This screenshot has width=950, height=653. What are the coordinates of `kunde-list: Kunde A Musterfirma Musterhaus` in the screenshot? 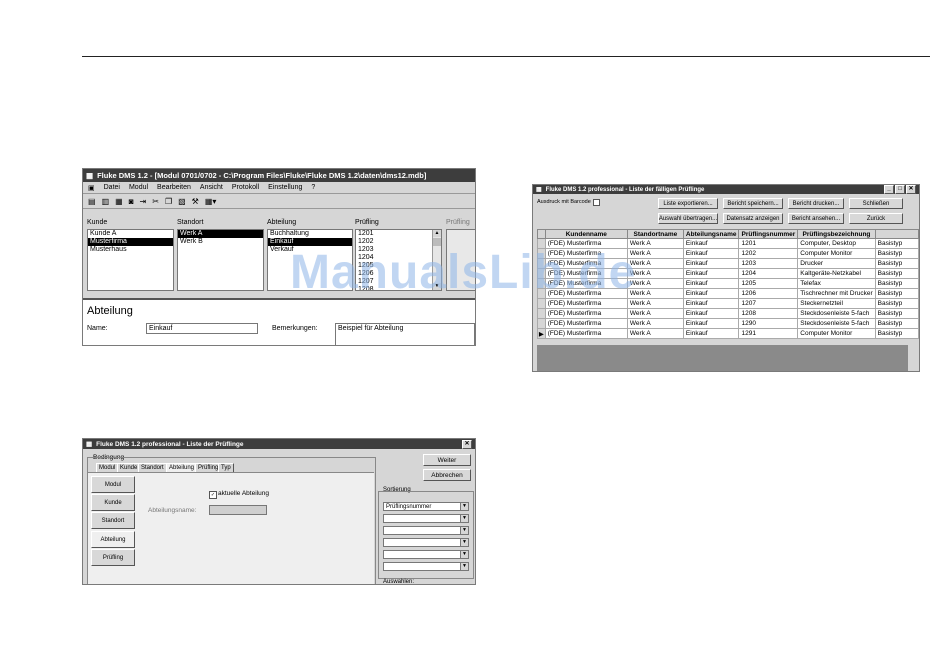 It's located at (130, 260).